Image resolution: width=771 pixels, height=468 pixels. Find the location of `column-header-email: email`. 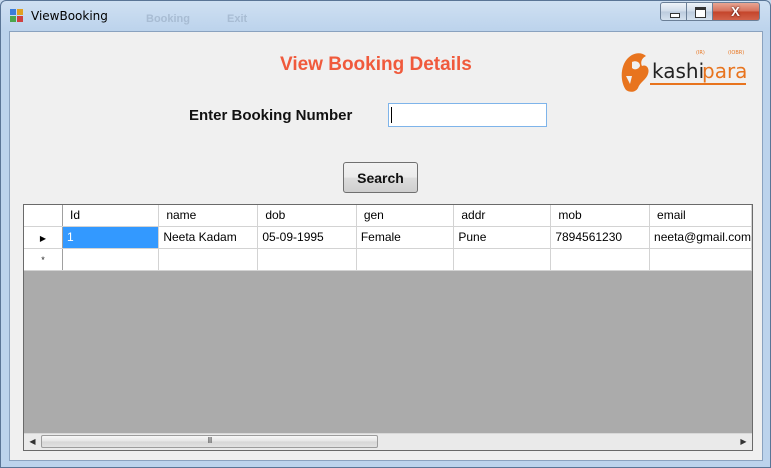

column-header-email: email is located at coordinates (700, 216).